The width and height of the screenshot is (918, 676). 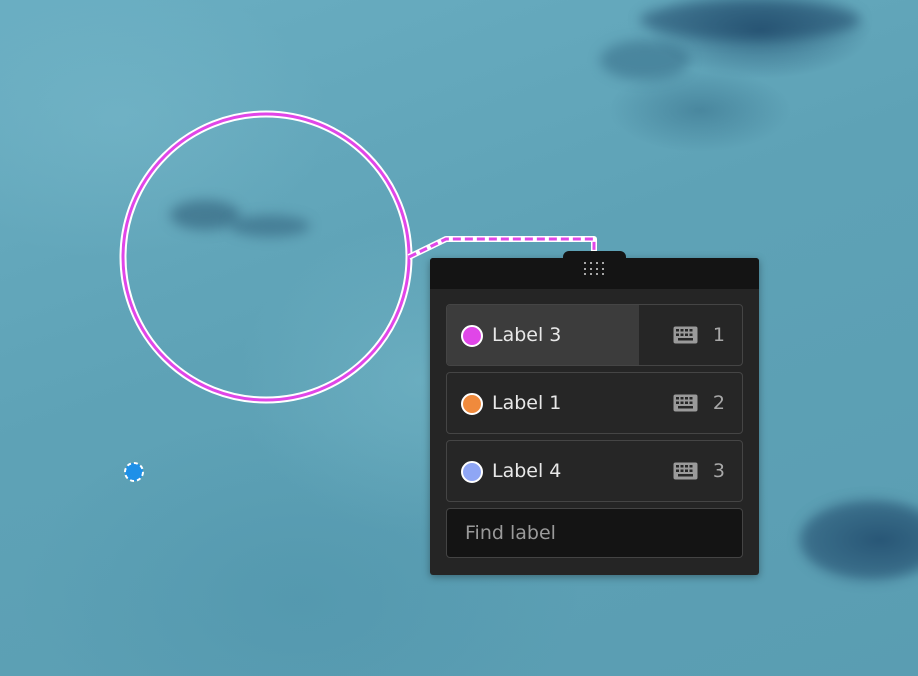 I want to click on label-name: Label 3, so click(x=527, y=335).